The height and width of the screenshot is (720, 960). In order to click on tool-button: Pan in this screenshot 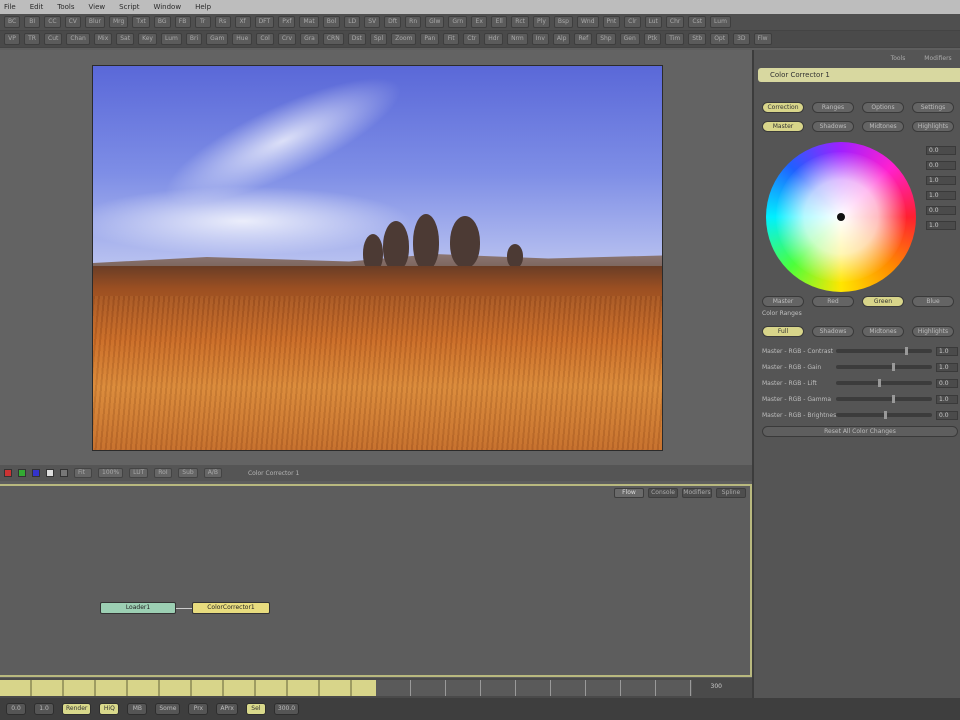, I will do `click(430, 39)`.